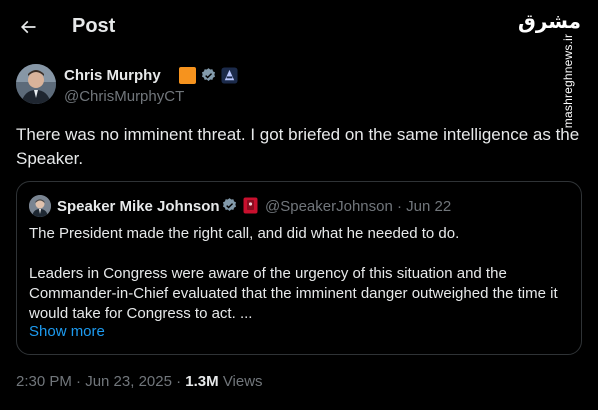  Describe the element at coordinates (267, 86) in the screenshot. I see `post-author: Chris Murphy @ChrisMurphyCT` at that location.